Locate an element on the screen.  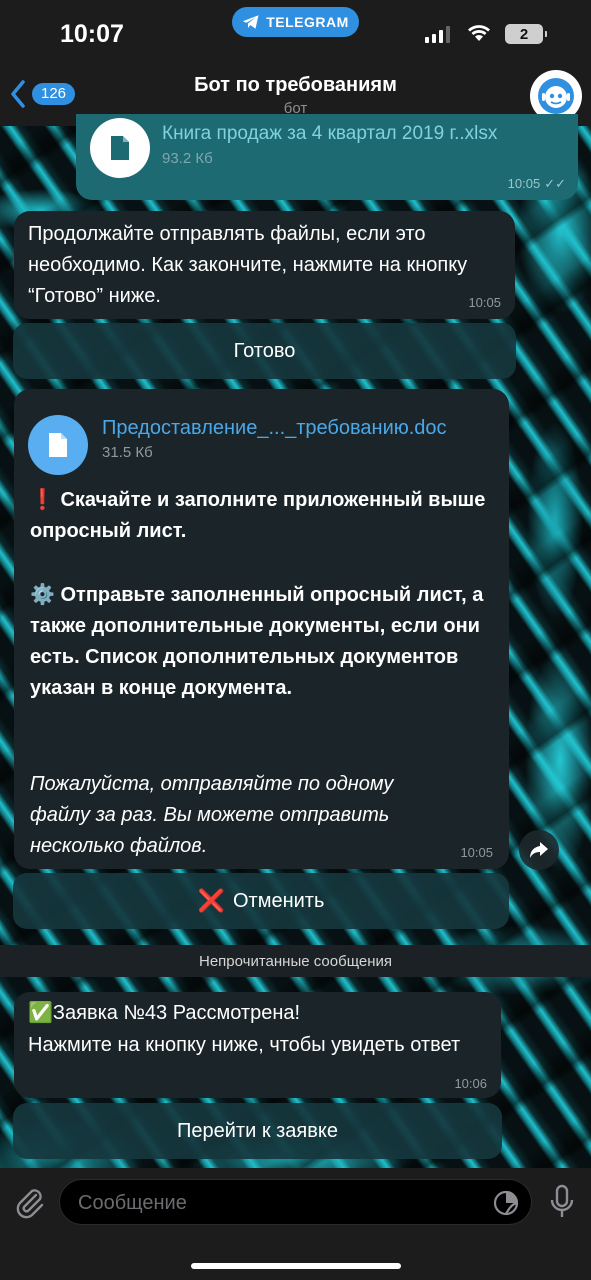
message-time: 10:06 is located at coordinates (470, 1083).